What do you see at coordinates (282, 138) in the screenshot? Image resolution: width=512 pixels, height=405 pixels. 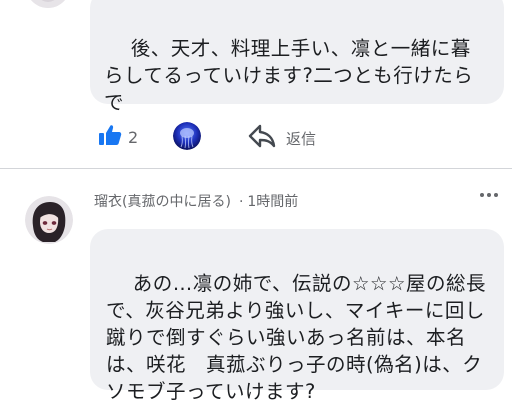 I see `reply-button: 返信` at bounding box center [282, 138].